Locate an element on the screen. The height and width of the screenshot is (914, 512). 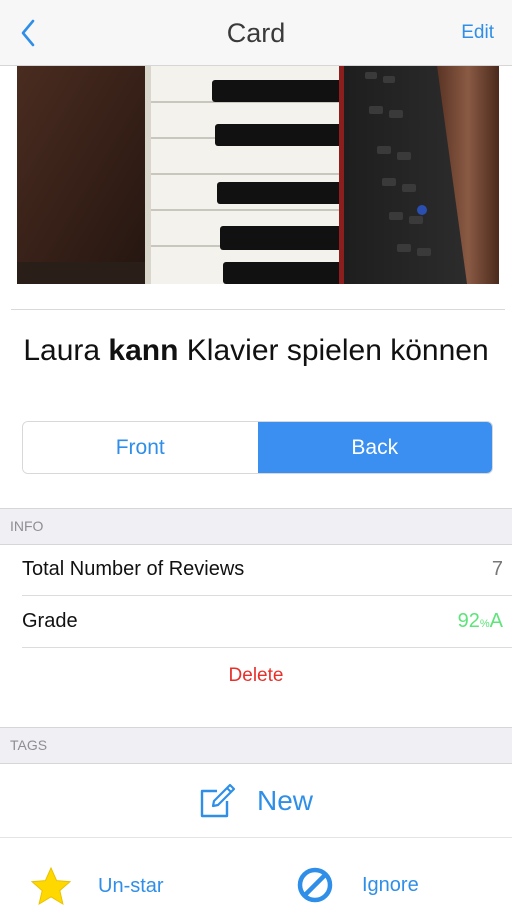
card-sentence: Laura kann Klavier spielen können is located at coordinates (256, 351).